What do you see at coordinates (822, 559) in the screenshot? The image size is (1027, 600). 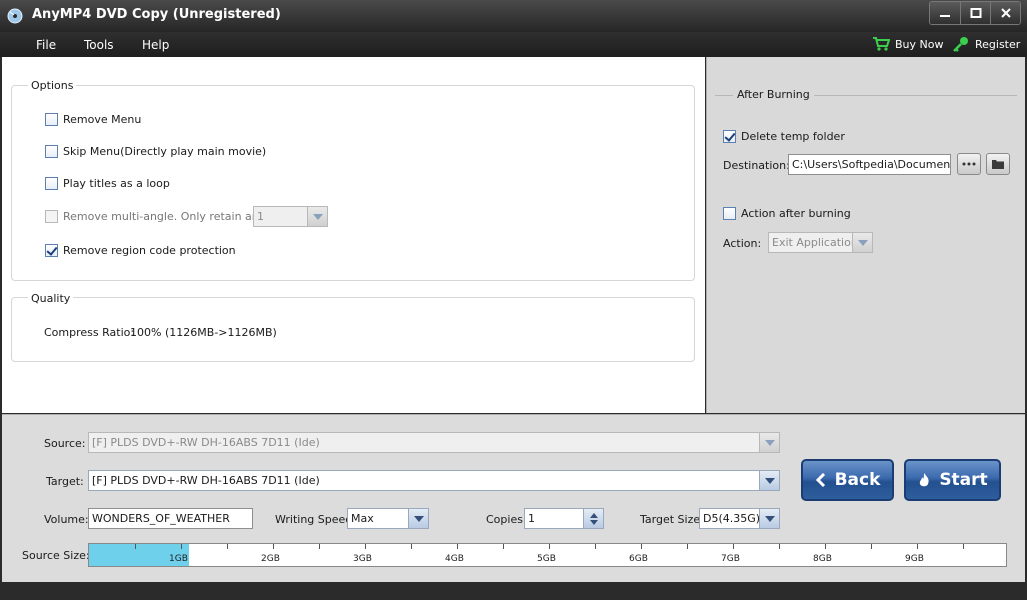 I see `size-tick-label: 8GB` at bounding box center [822, 559].